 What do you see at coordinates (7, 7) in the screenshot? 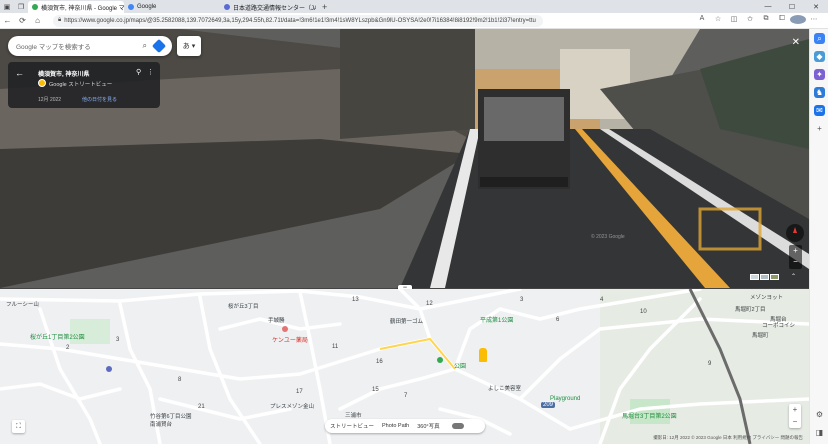
I see `workspaces-icon: ▣` at bounding box center [7, 7].